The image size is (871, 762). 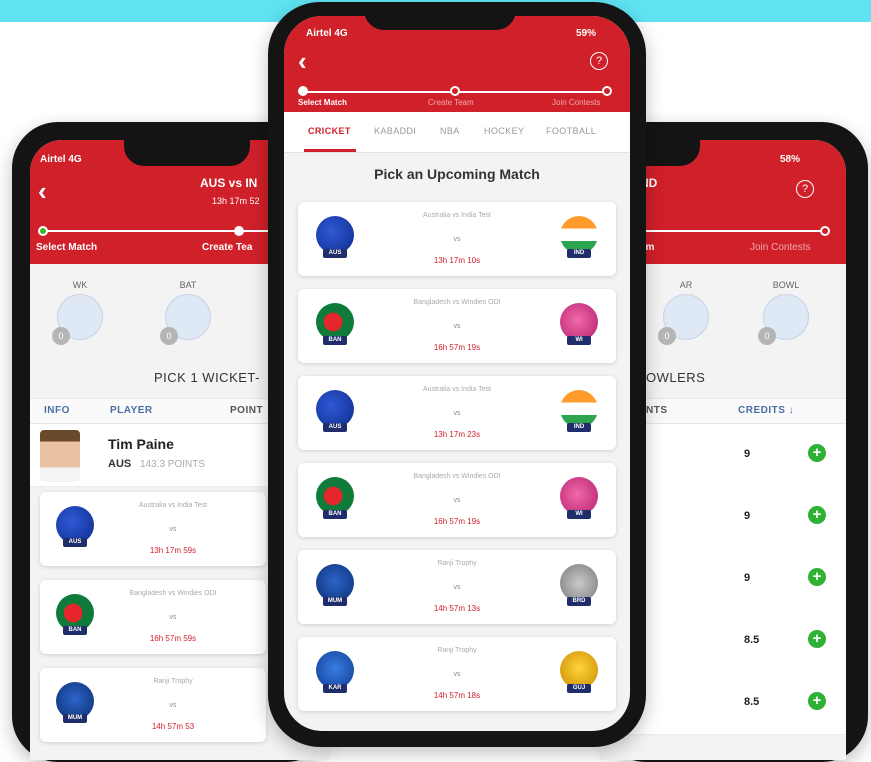 What do you see at coordinates (571, 131) in the screenshot?
I see `tab-football: FOOTBALL` at bounding box center [571, 131].